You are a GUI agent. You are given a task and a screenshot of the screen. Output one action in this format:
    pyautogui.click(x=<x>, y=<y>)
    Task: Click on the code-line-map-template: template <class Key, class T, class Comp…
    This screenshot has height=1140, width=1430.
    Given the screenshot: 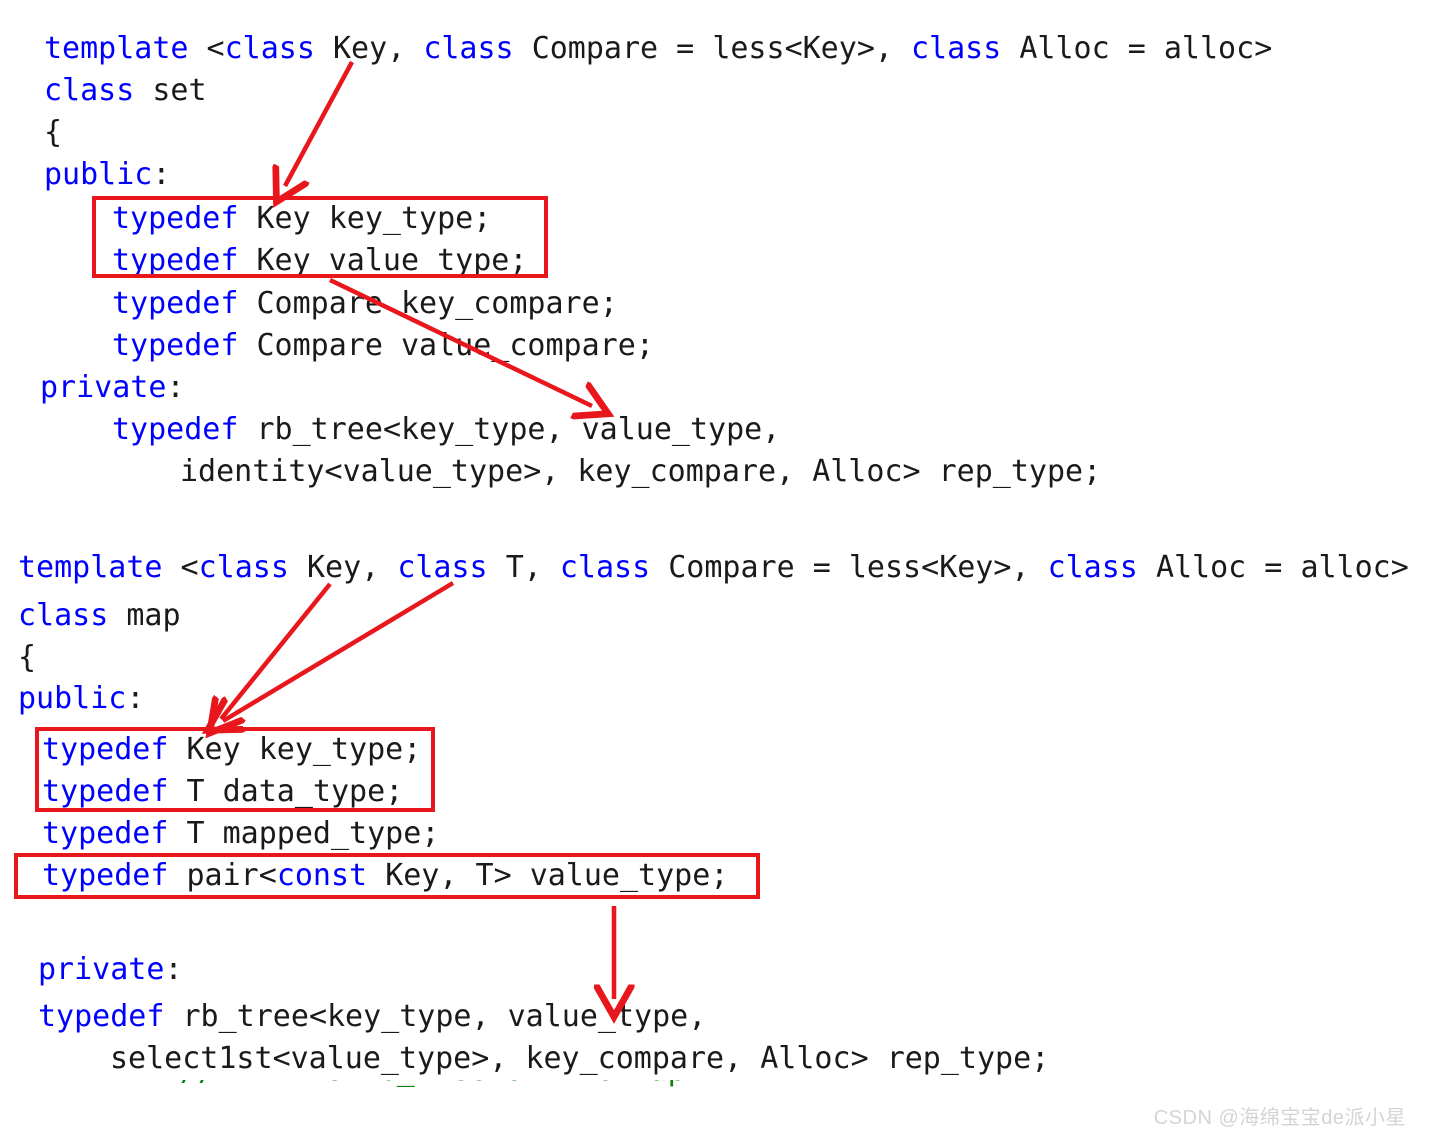 What is the action you would take?
    pyautogui.click(x=713, y=567)
    